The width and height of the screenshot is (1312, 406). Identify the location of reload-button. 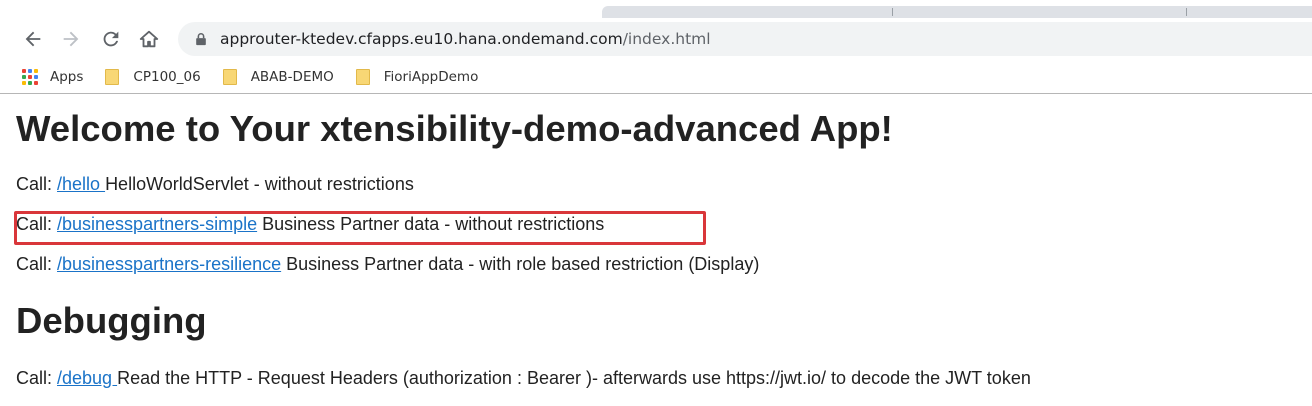
(111, 39).